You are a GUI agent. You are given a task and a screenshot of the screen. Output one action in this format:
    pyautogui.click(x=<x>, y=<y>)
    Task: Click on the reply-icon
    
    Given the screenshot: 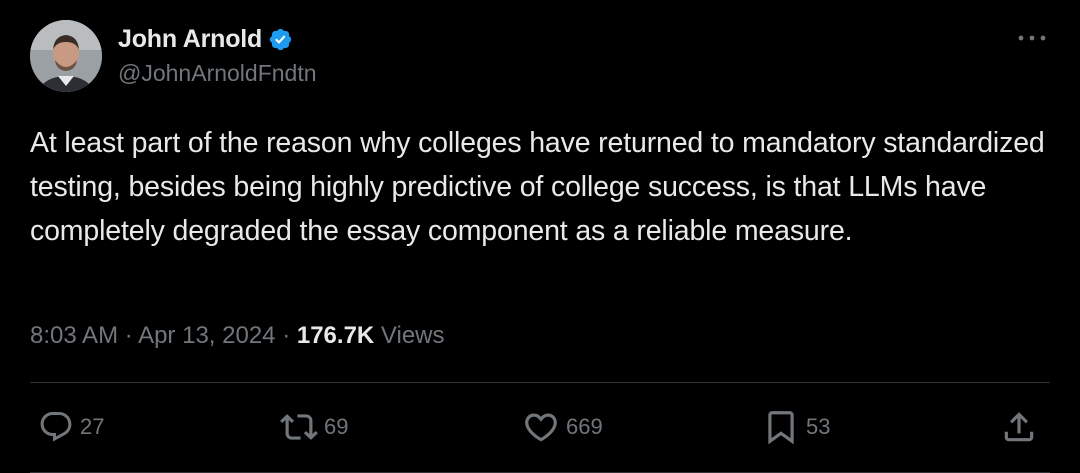 What is the action you would take?
    pyautogui.click(x=56, y=427)
    